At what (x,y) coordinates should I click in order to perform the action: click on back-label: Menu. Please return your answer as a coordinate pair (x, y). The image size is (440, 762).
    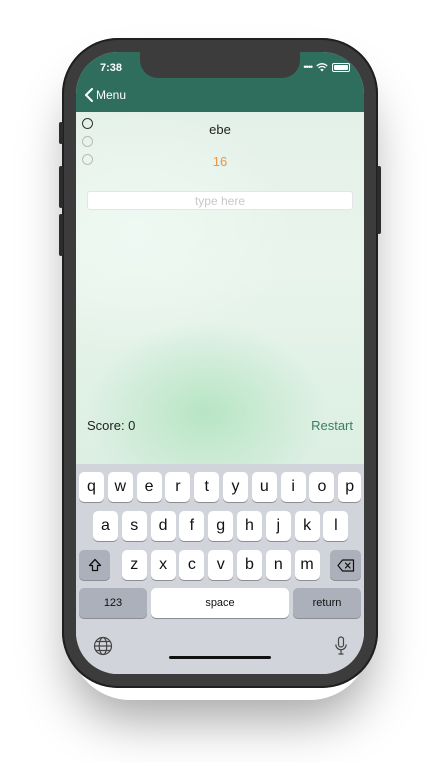
    Looking at the image, I should click on (111, 95).